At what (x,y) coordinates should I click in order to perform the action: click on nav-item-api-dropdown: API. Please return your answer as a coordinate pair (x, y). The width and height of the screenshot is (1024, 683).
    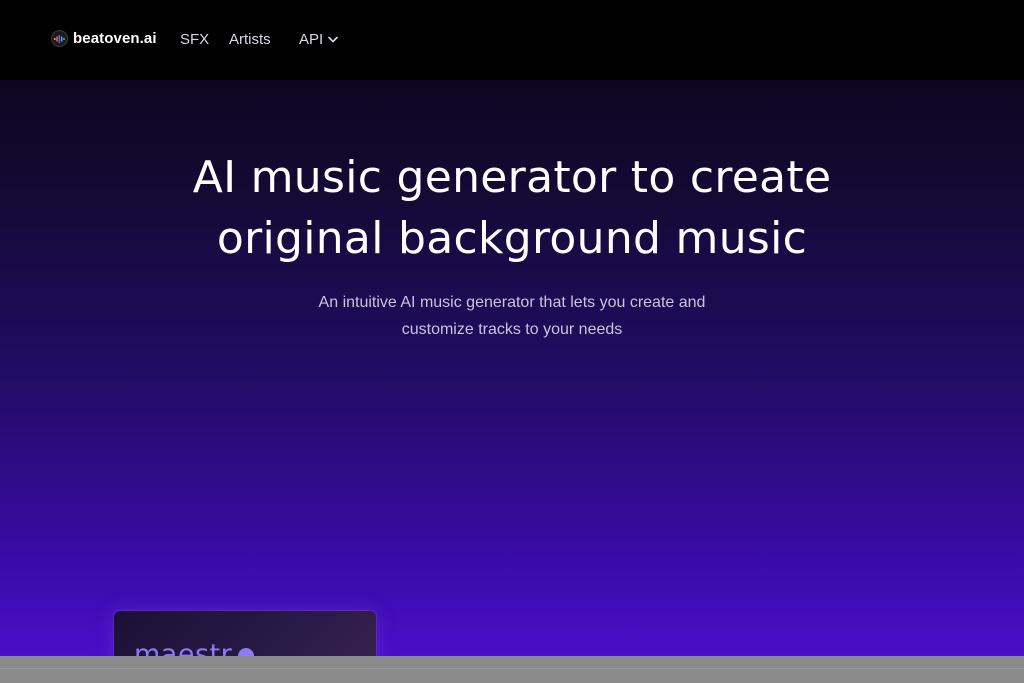
    Looking at the image, I should click on (318, 39).